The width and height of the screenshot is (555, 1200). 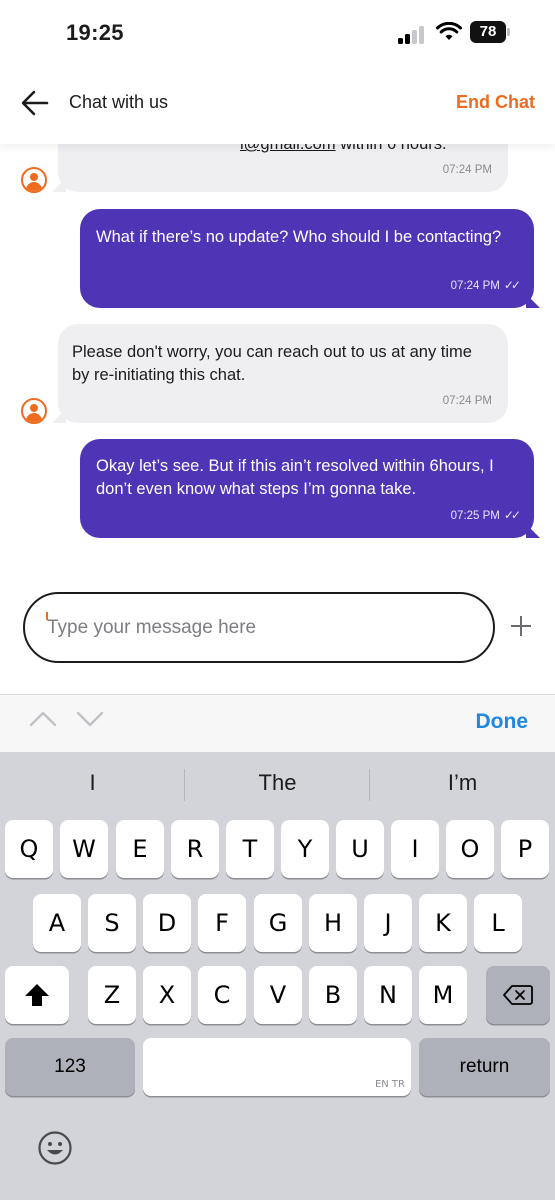 I want to click on suggestion-bar: I The I’m, so click(x=277, y=785).